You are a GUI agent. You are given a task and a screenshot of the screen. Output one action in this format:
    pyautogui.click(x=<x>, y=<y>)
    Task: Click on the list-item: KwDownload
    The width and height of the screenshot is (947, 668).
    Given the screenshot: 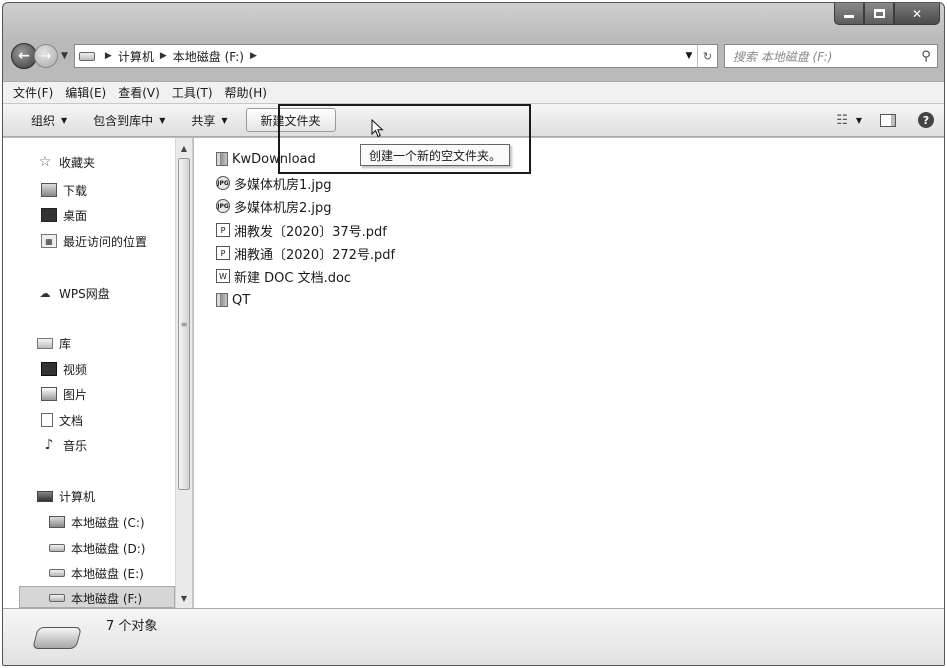 What is the action you would take?
    pyautogui.click(x=266, y=159)
    